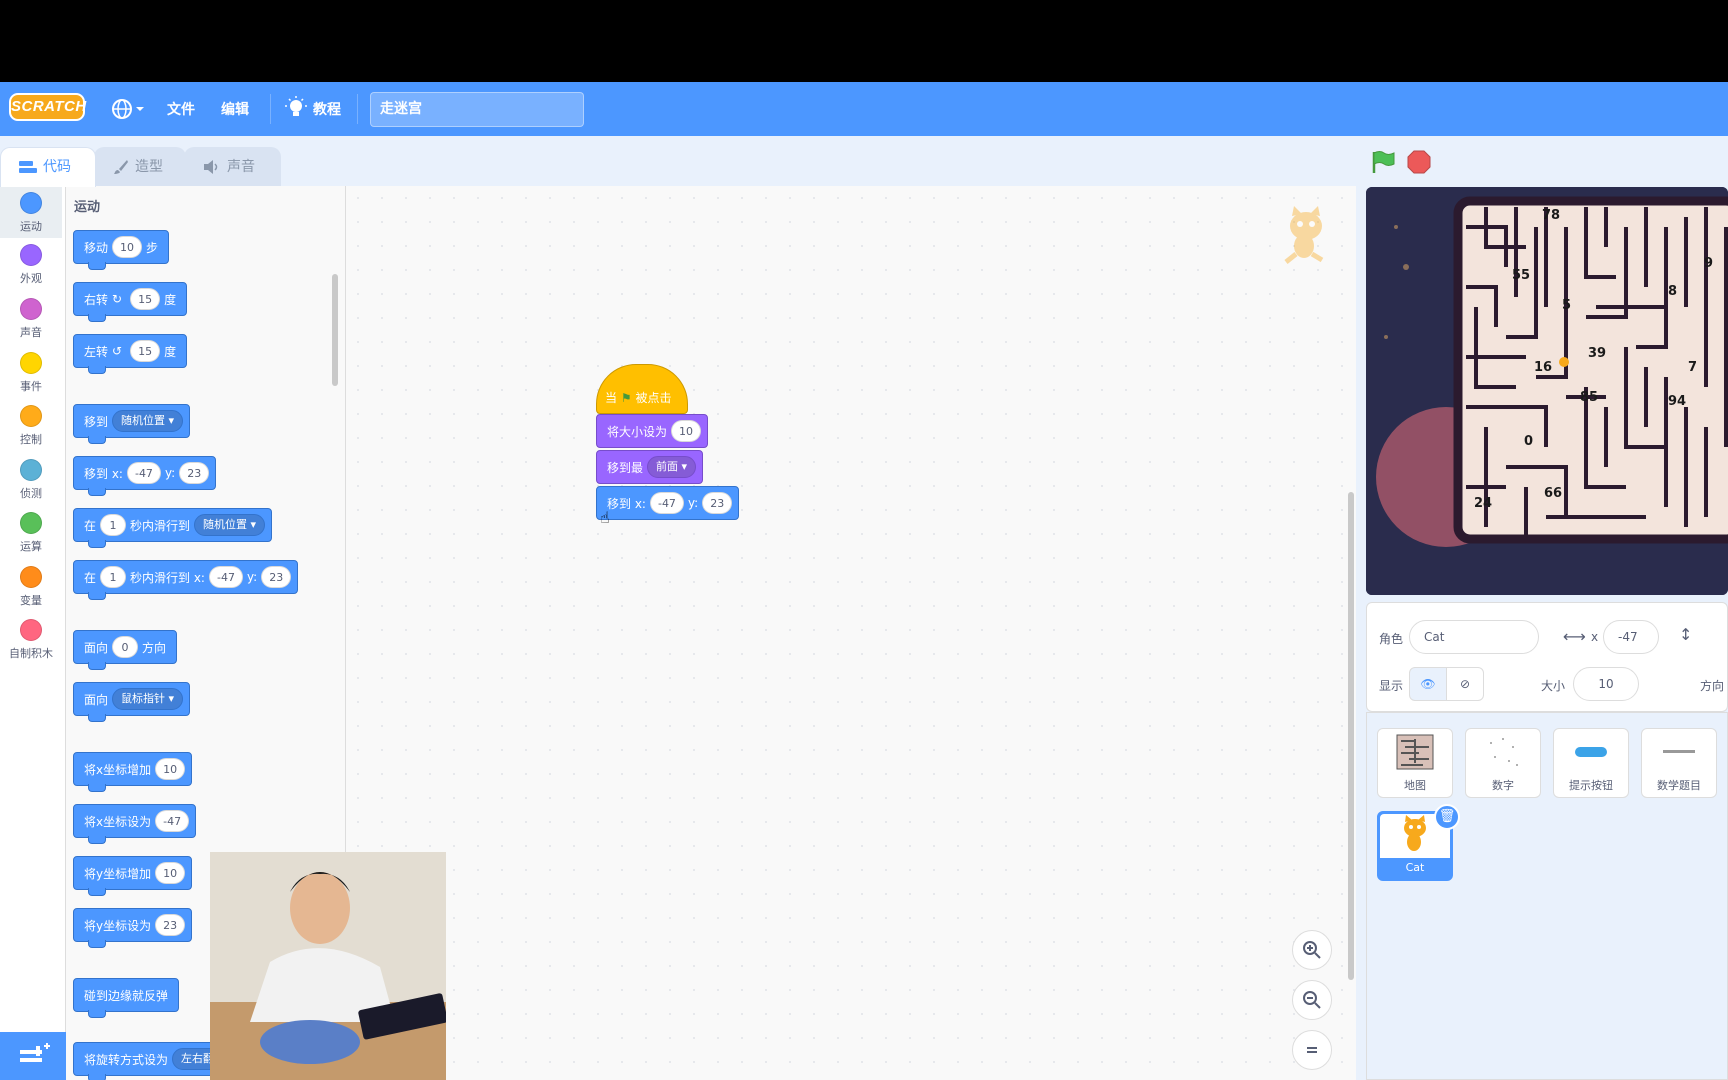 This screenshot has width=1728, height=1080. Describe the element at coordinates (149, 167) in the screenshot. I see `tab-costumes-label: 造型` at that location.